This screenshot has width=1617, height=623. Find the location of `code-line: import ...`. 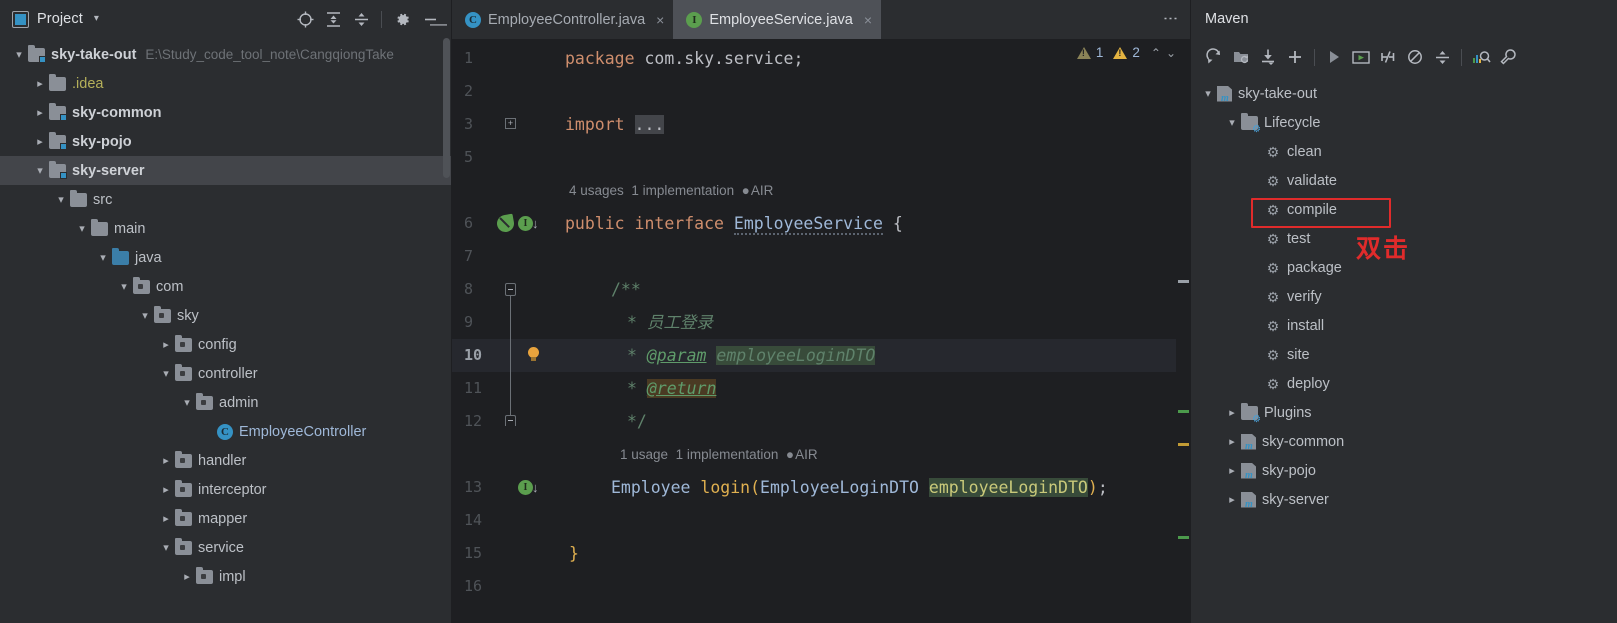

code-line: import ... is located at coordinates (873, 124).